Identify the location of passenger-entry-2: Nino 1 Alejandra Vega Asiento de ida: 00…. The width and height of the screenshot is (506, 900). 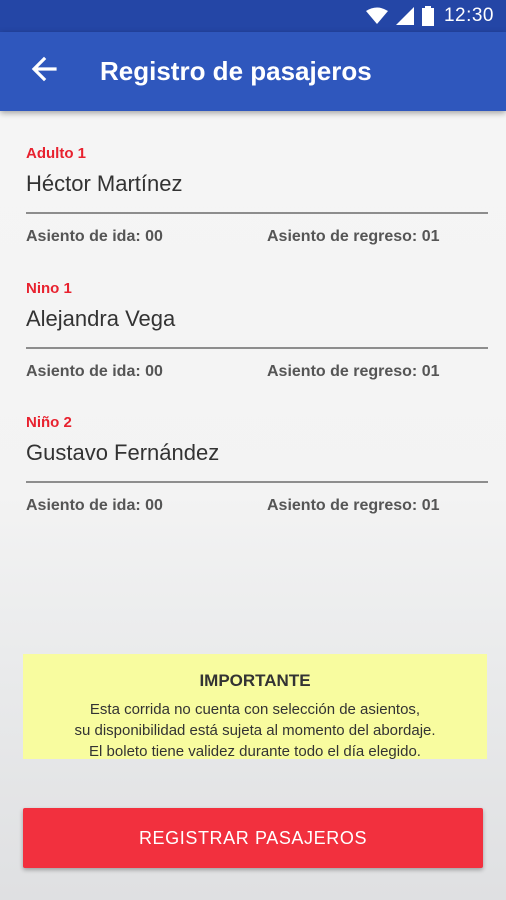
(257, 330).